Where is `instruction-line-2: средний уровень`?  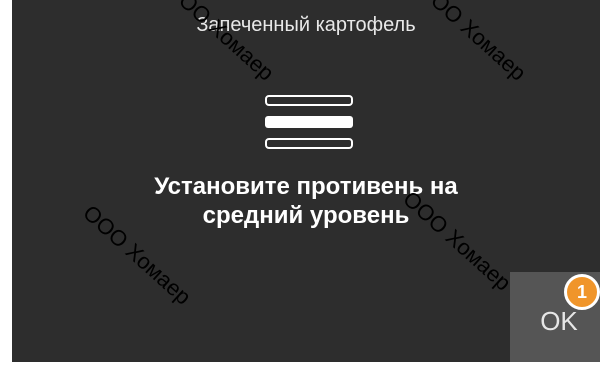
instruction-line-2: средний уровень is located at coordinates (306, 215).